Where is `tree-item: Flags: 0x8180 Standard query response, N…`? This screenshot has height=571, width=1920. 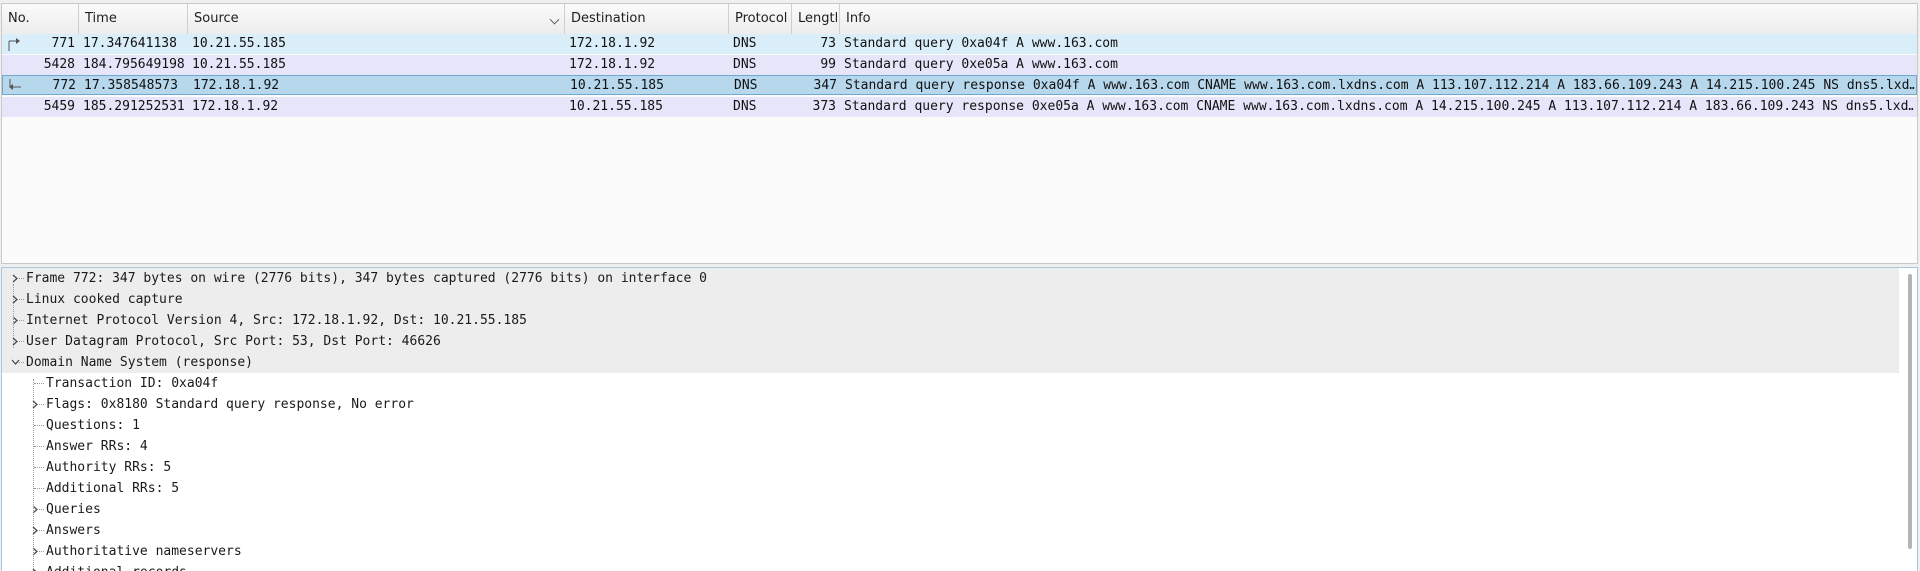
tree-item: Flags: 0x8180 Standard query response, N… is located at coordinates (950, 404).